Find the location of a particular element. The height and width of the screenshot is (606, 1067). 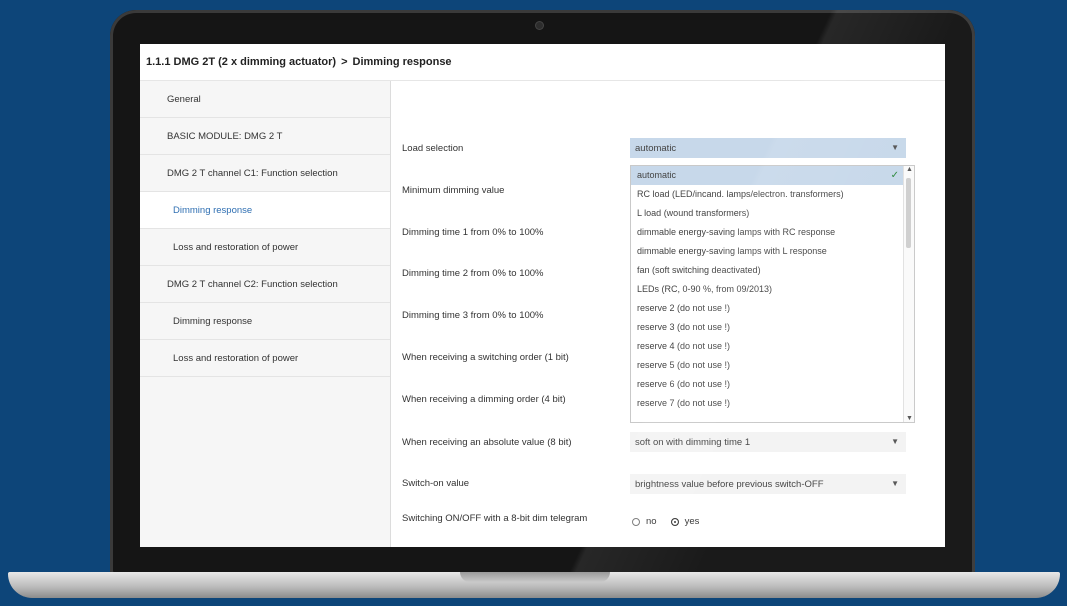

scroll-up-icon: ▲ is located at coordinates (909, 169).